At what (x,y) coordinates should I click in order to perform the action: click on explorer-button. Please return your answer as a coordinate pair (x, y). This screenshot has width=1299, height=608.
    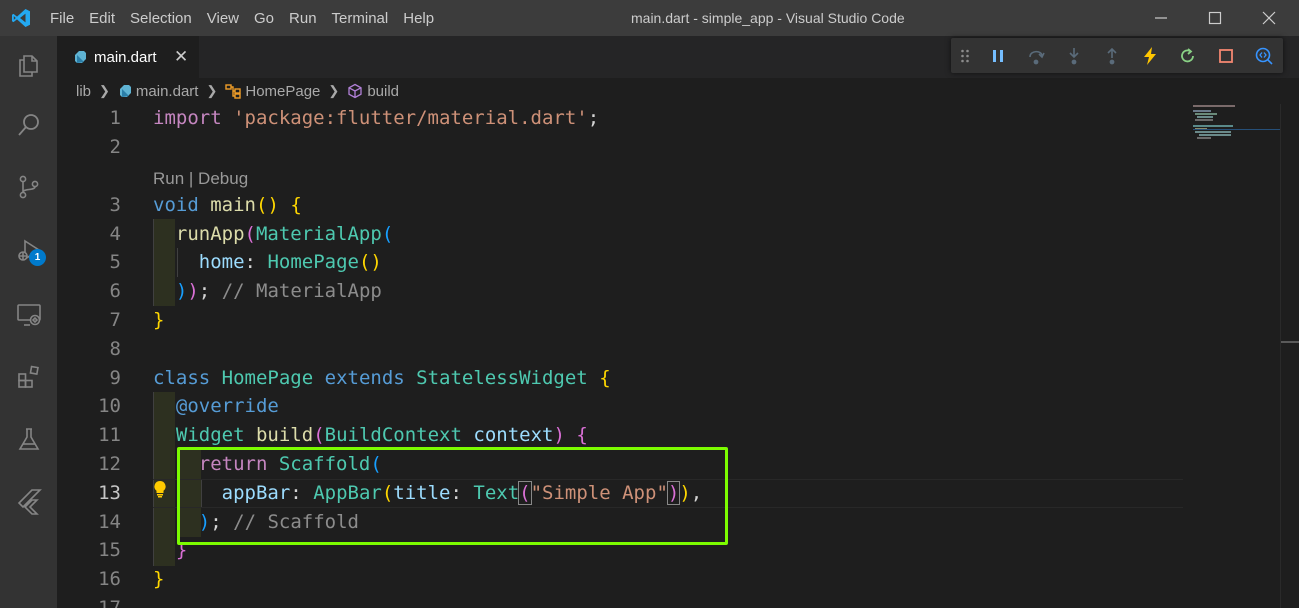
    Looking at the image, I should click on (28, 65).